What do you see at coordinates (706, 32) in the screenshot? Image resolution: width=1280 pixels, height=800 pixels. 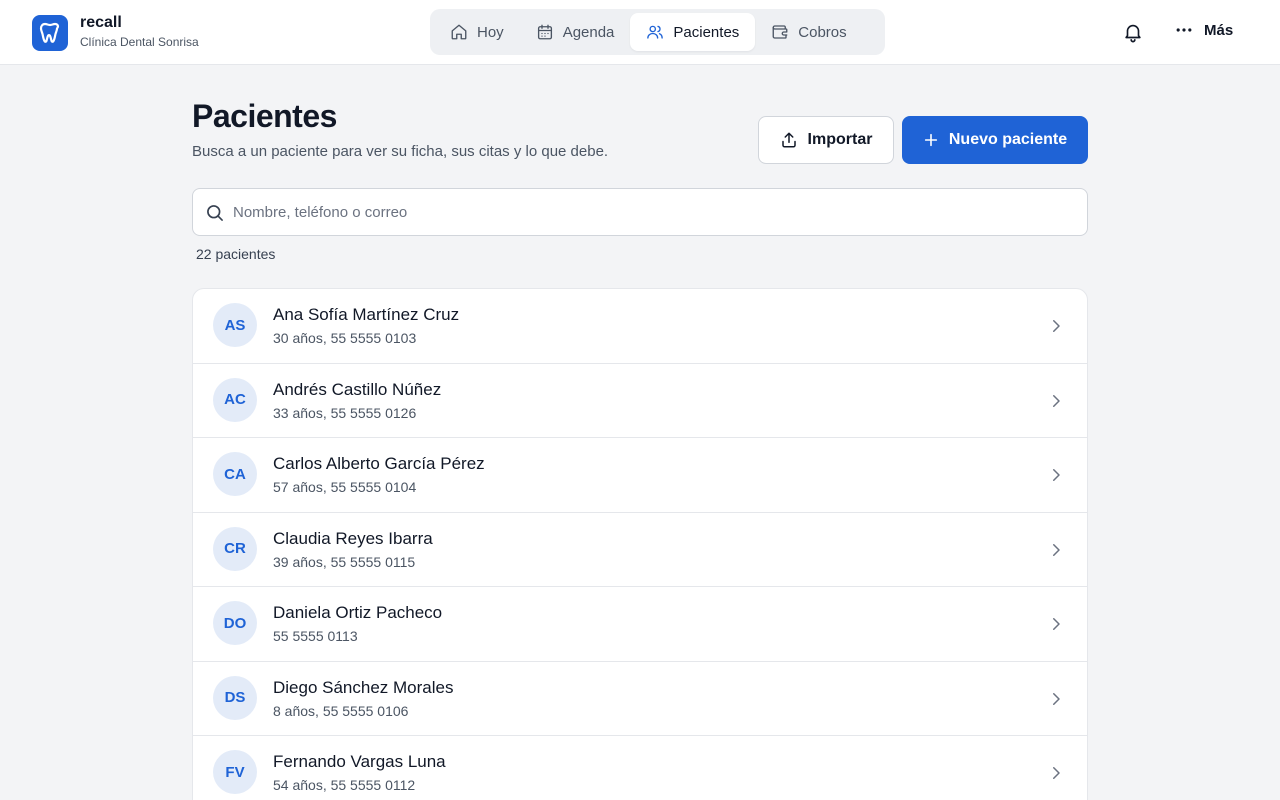 I see `nav-label: Pacientes` at bounding box center [706, 32].